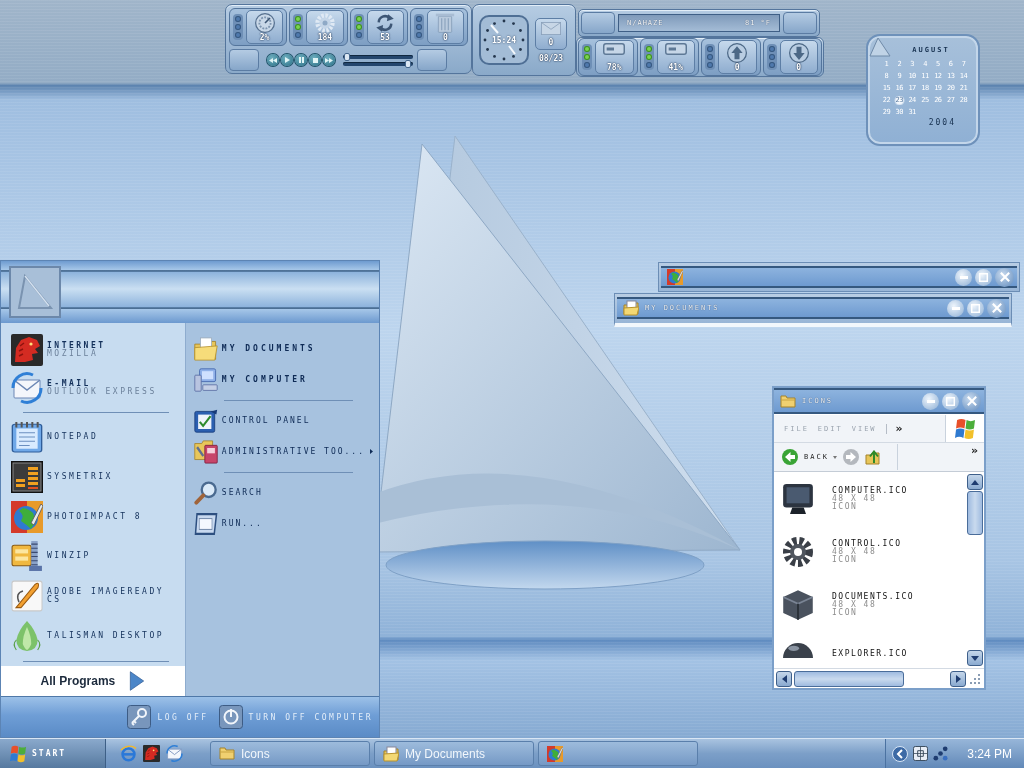 Image resolution: width=1024 pixels, height=768 pixels. I want to click on volume-slider, so click(378, 63).